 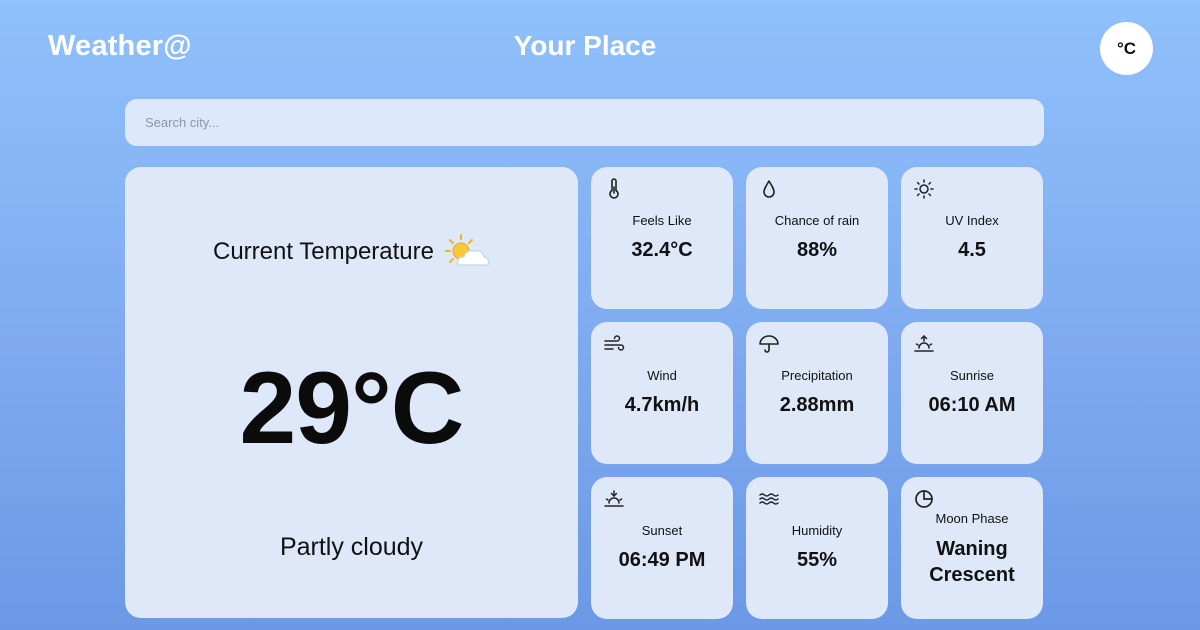 What do you see at coordinates (662, 393) in the screenshot?
I see `wind-tile: Wind 4.7km/h` at bounding box center [662, 393].